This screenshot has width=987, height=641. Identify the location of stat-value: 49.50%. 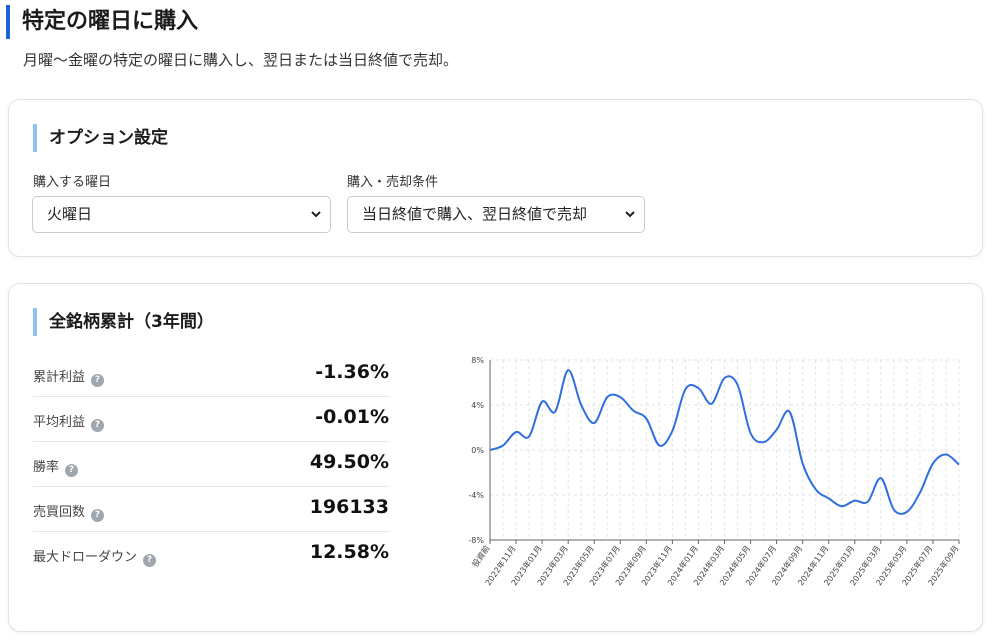
(349, 462).